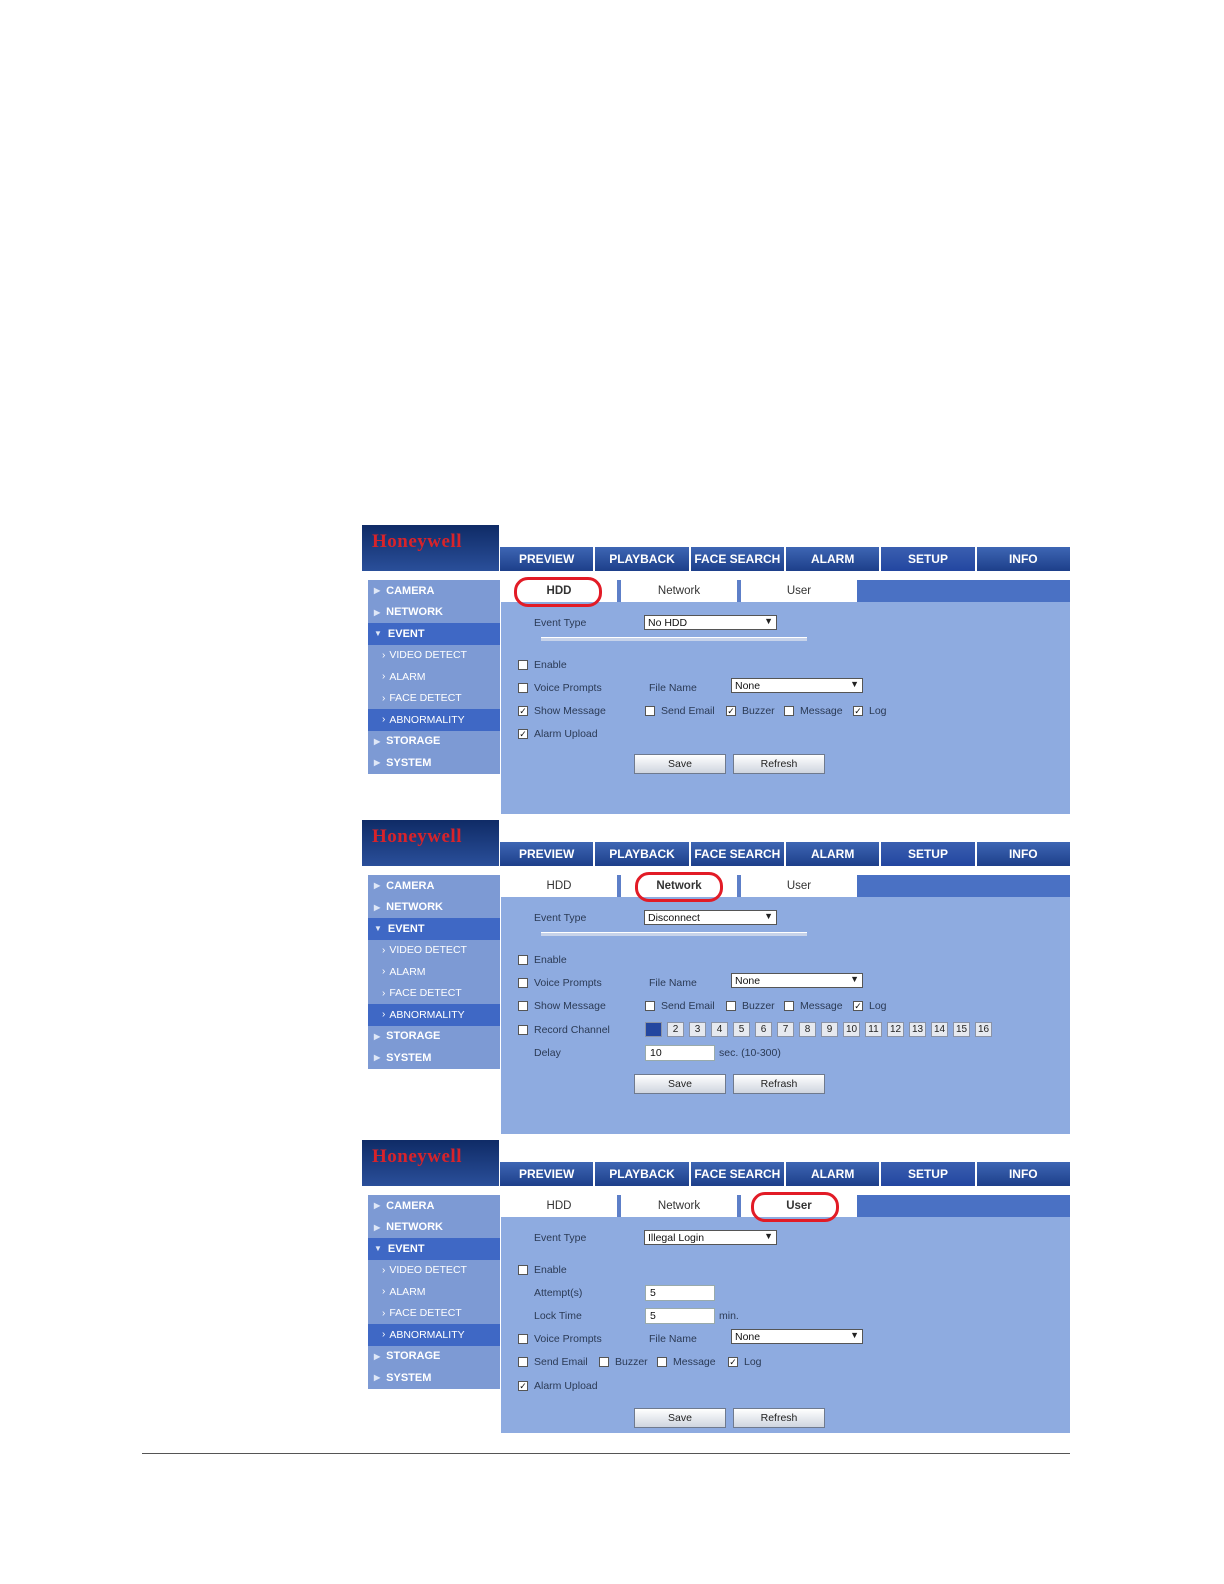  What do you see at coordinates (523, 711) in the screenshot?
I see `show-message-checkbox: ✓` at bounding box center [523, 711].